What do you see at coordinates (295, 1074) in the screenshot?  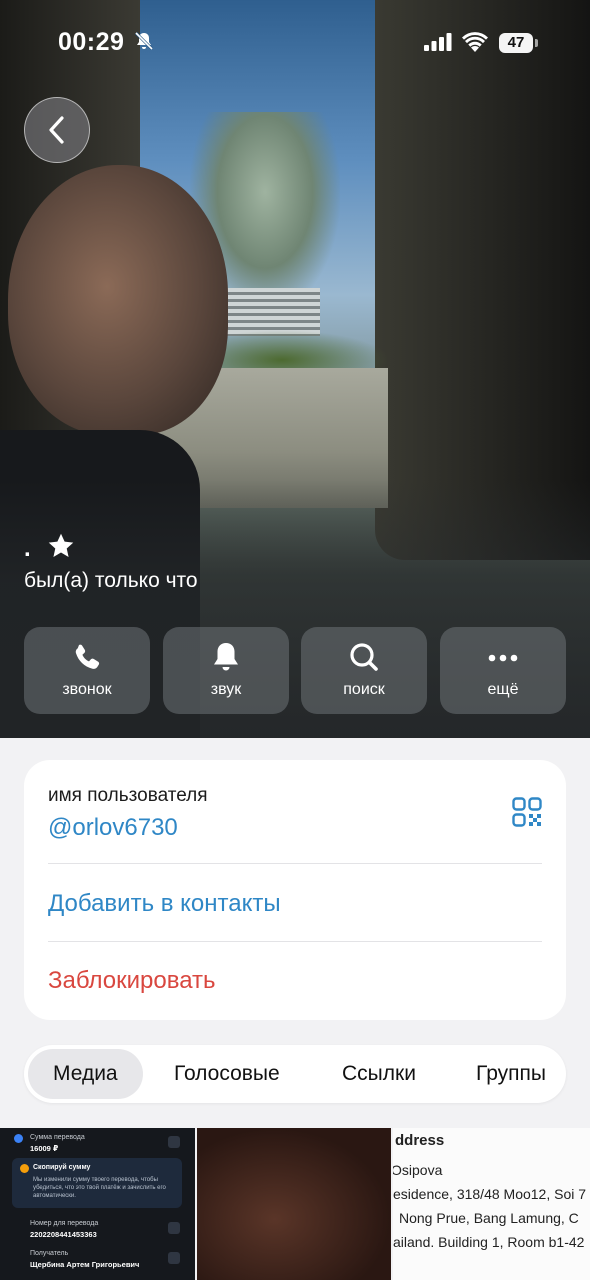 I see `media-tabs: Медиа Голосовые Ссылки Группы` at bounding box center [295, 1074].